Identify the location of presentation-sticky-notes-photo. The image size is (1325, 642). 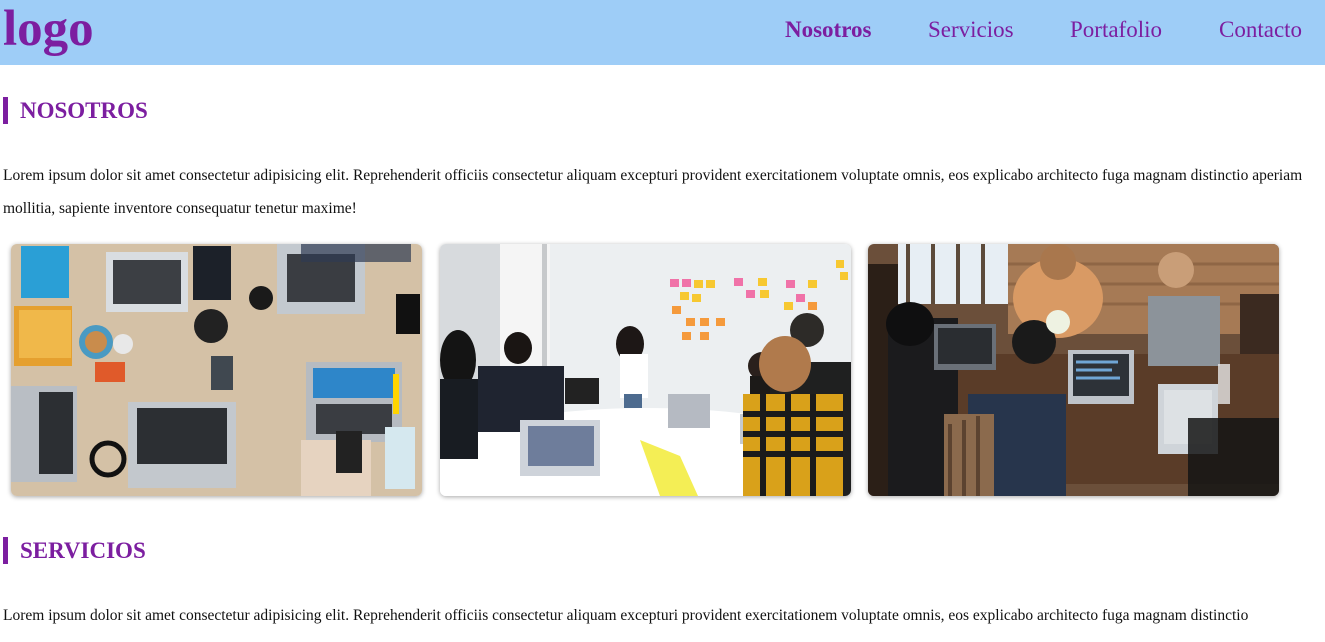
(645, 370).